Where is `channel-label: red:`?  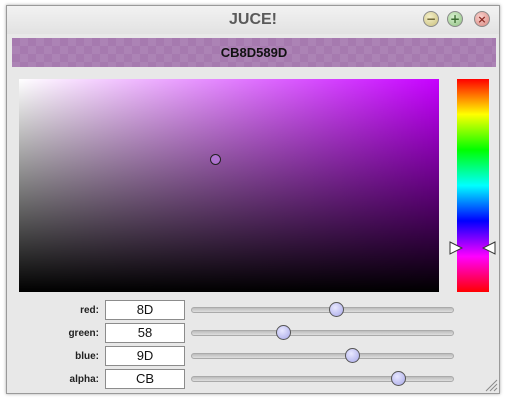
channel-label: red: is located at coordinates (89, 310).